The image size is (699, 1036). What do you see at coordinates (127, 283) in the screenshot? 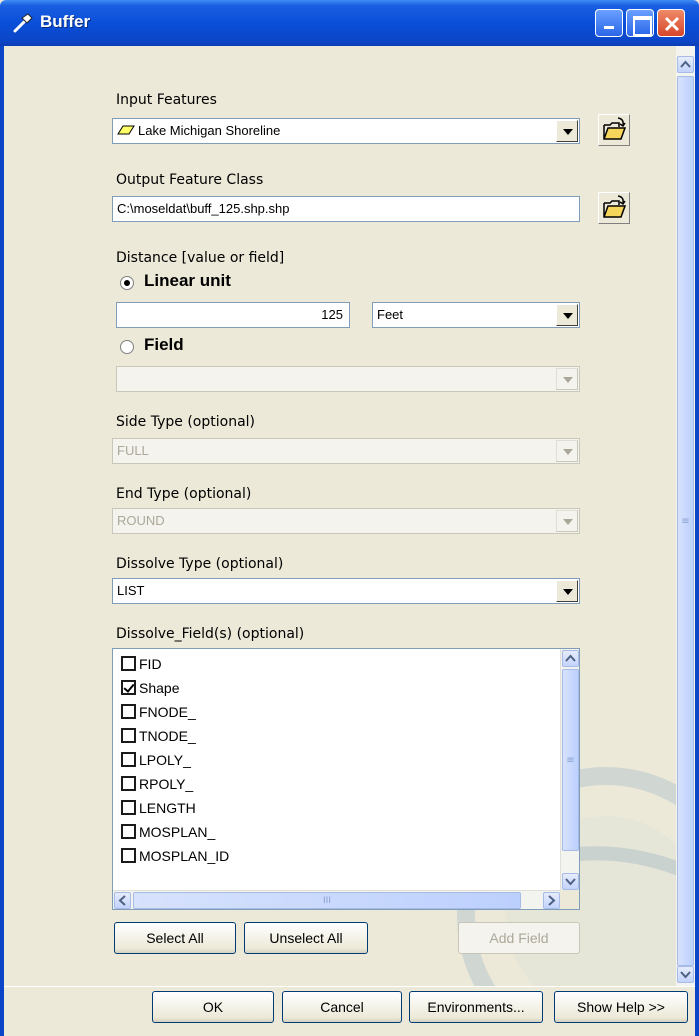
I see `linear-unit-radio` at bounding box center [127, 283].